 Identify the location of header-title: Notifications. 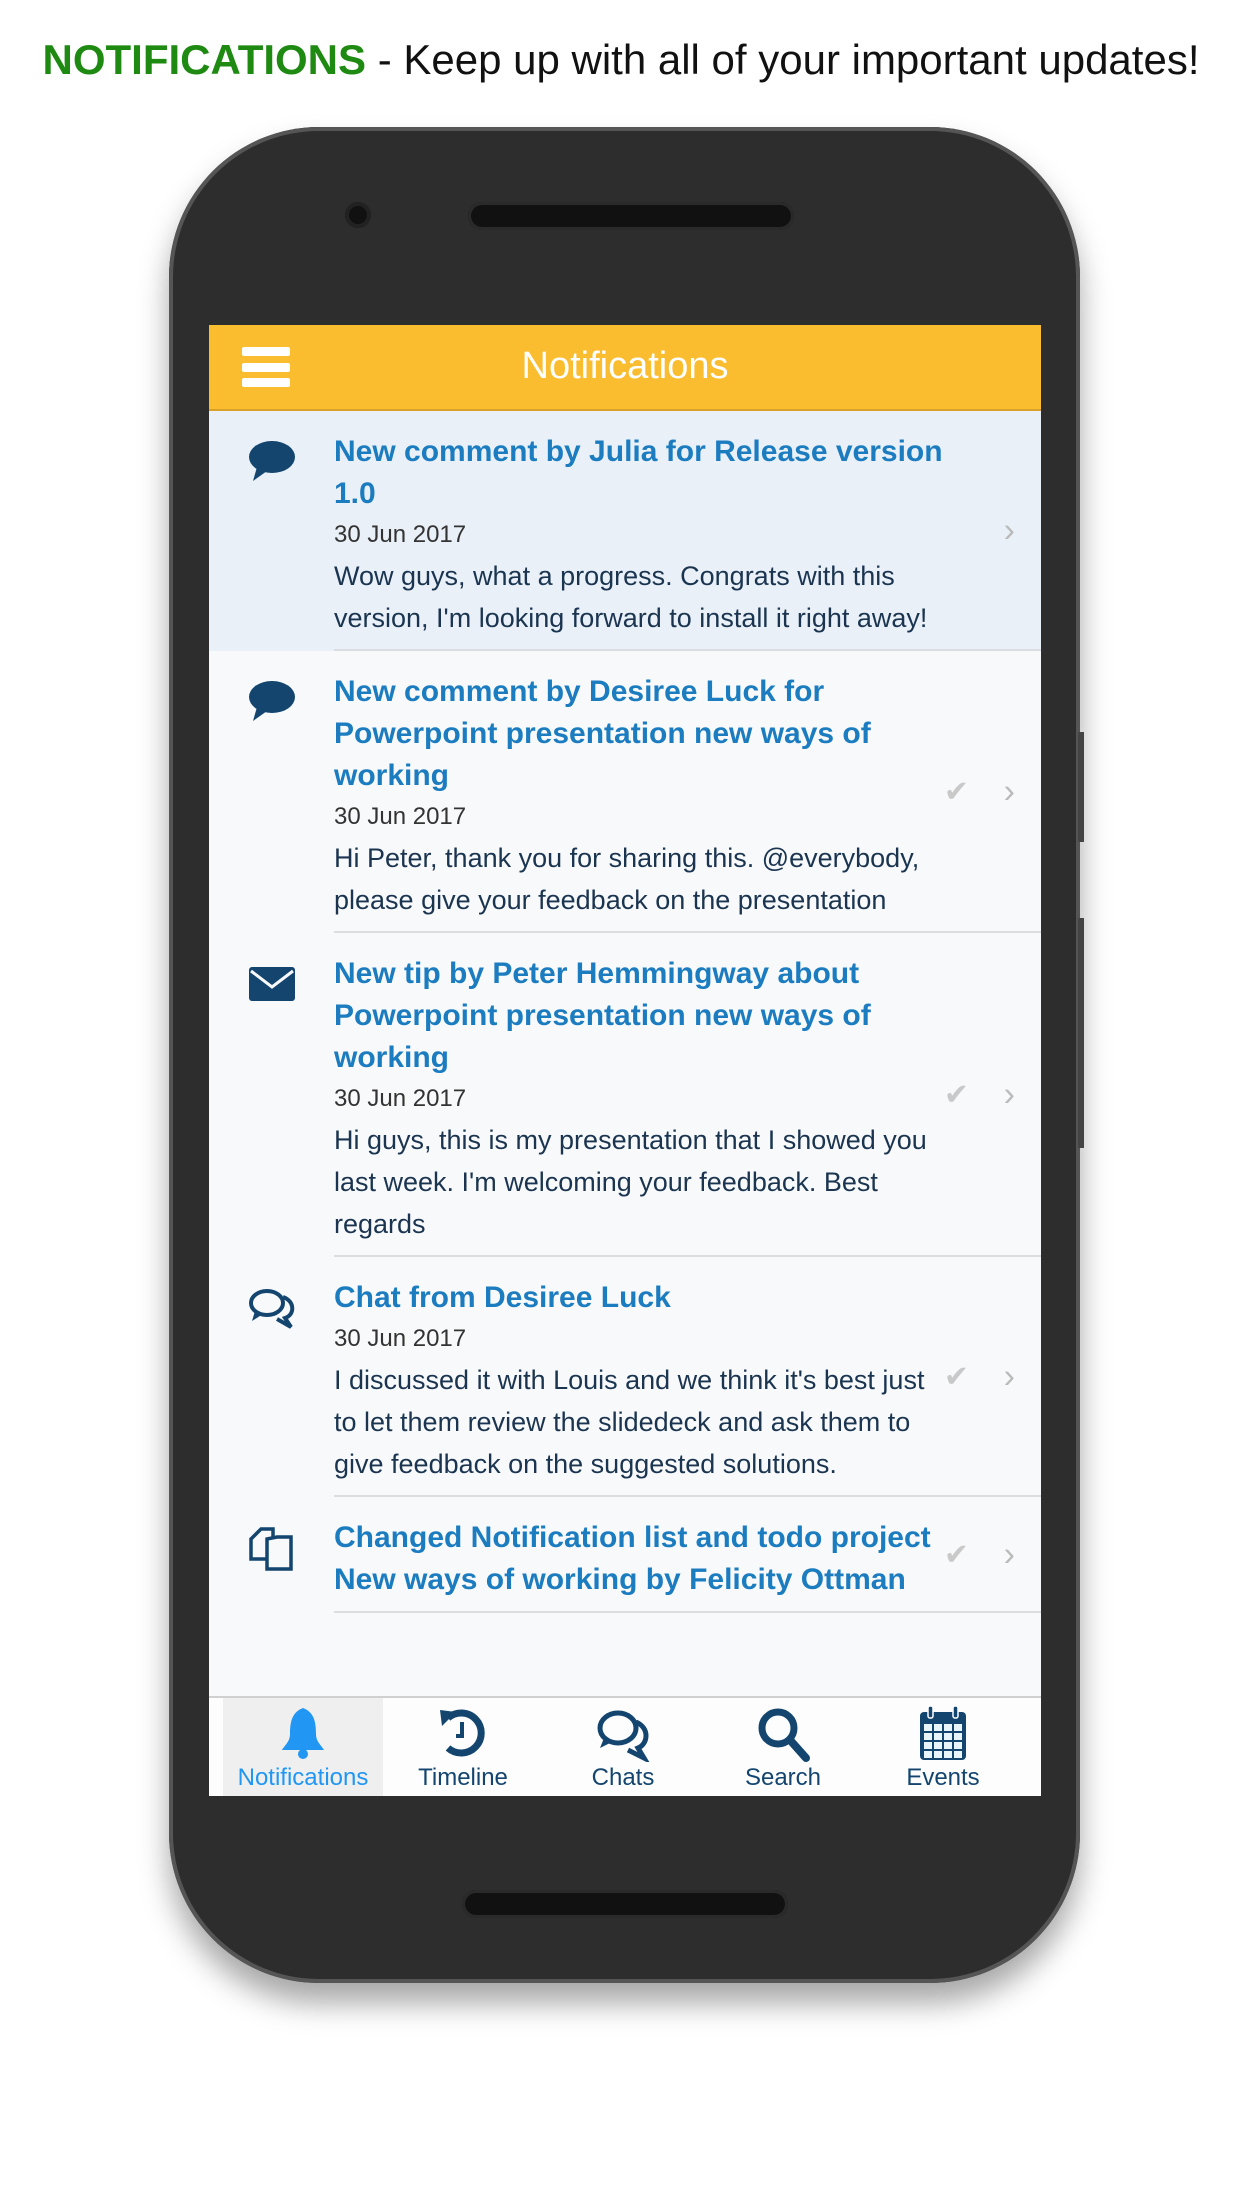
(625, 366).